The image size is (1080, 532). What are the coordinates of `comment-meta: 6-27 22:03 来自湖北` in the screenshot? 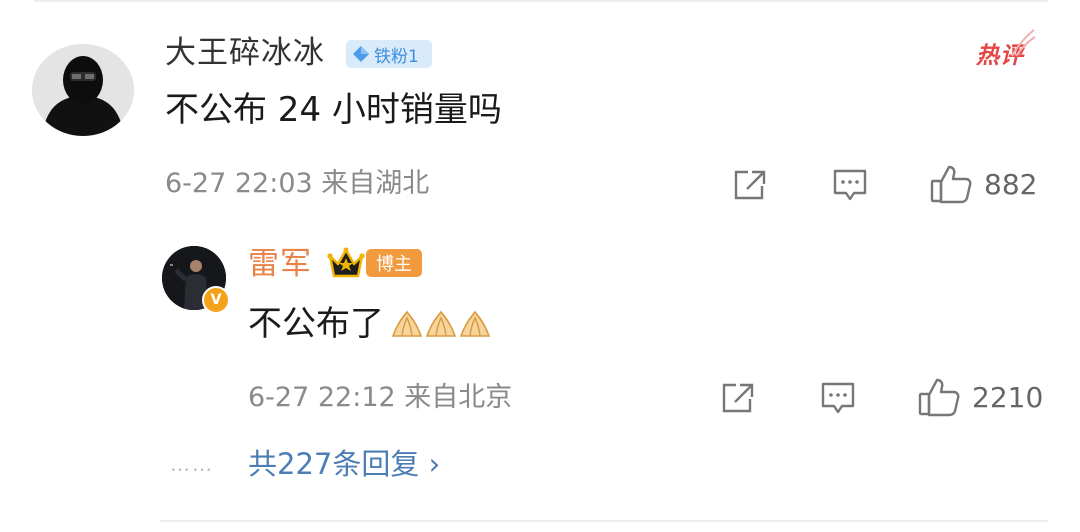 It's located at (297, 183).